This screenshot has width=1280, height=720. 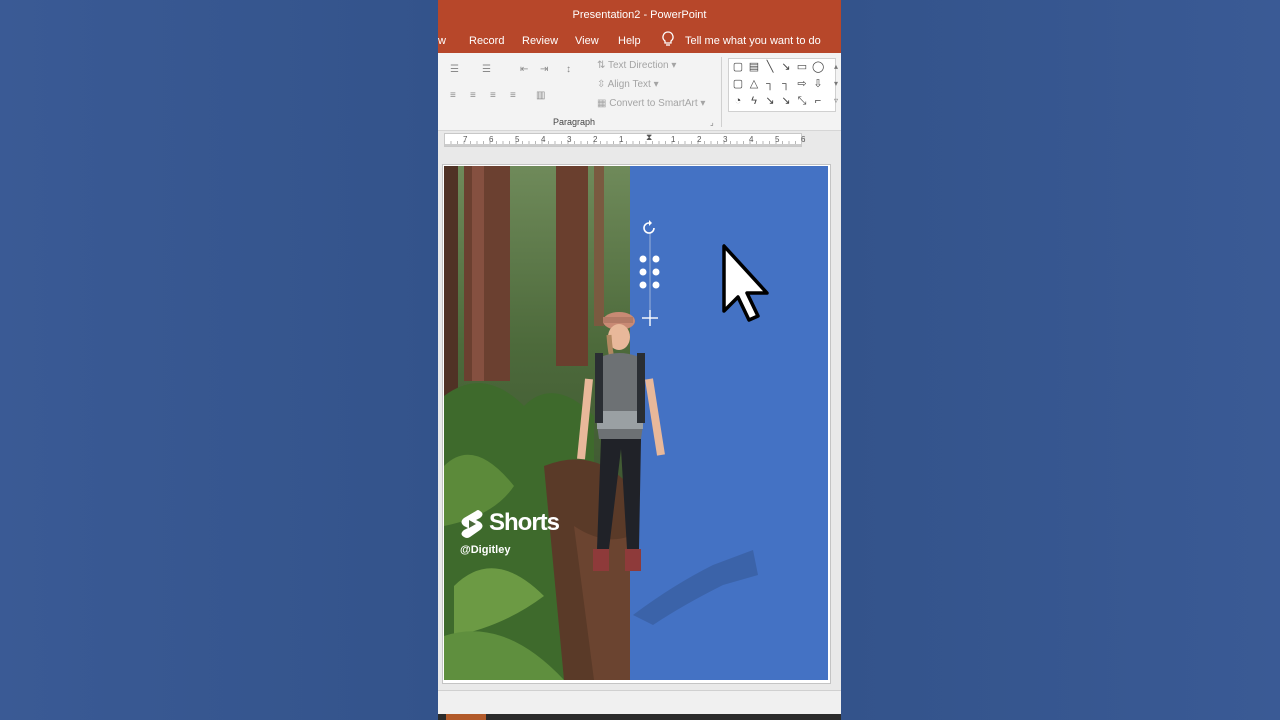 I want to click on channel-handle: @Digitley, so click(x=485, y=550).